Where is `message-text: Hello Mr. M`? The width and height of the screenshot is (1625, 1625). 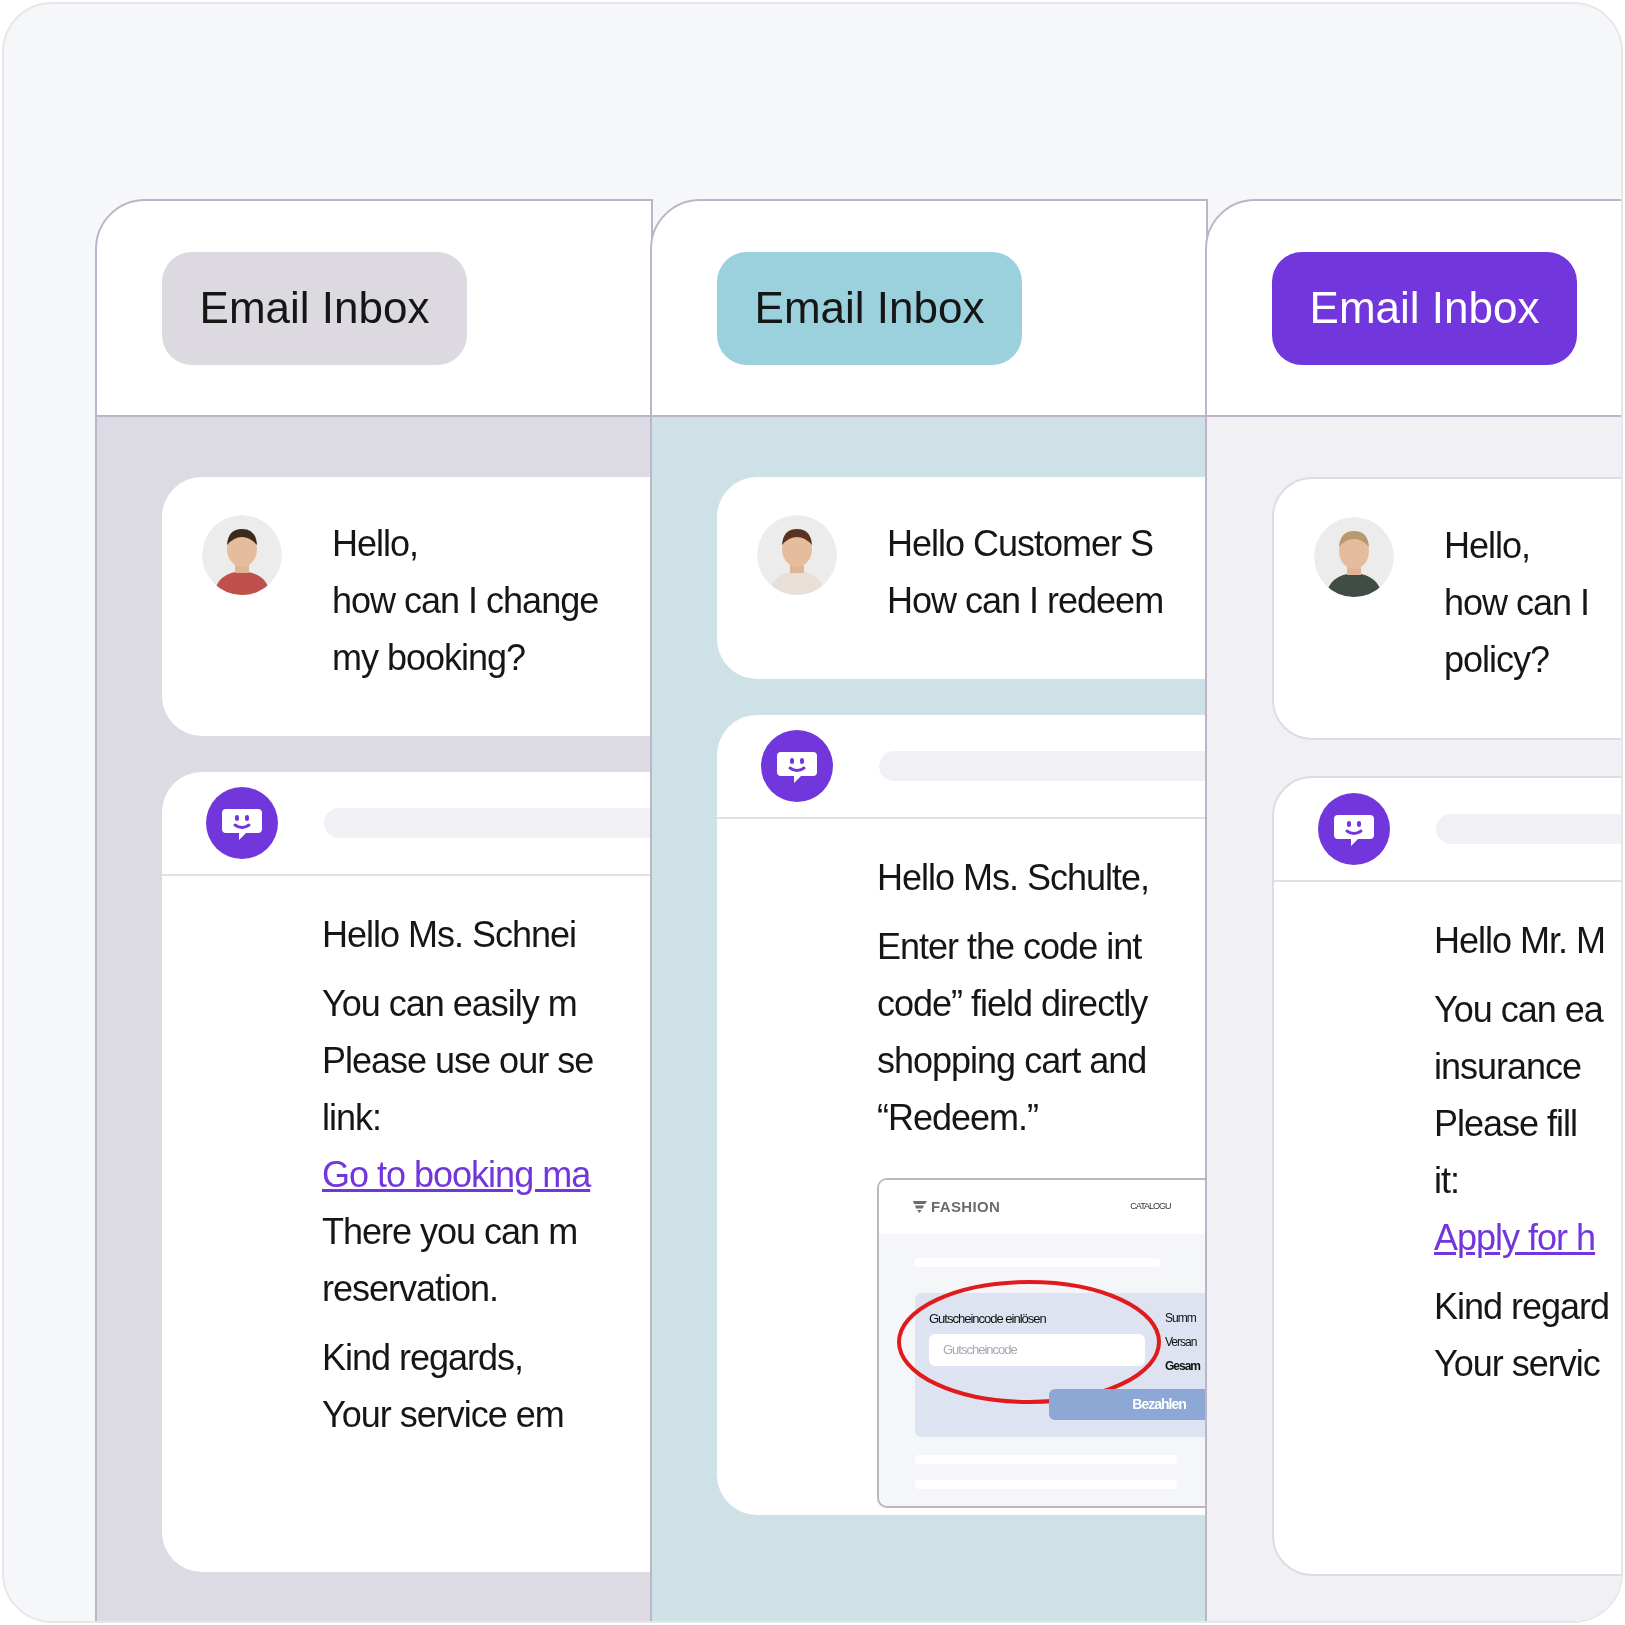
message-text: Hello Mr. M is located at coordinates (1520, 941).